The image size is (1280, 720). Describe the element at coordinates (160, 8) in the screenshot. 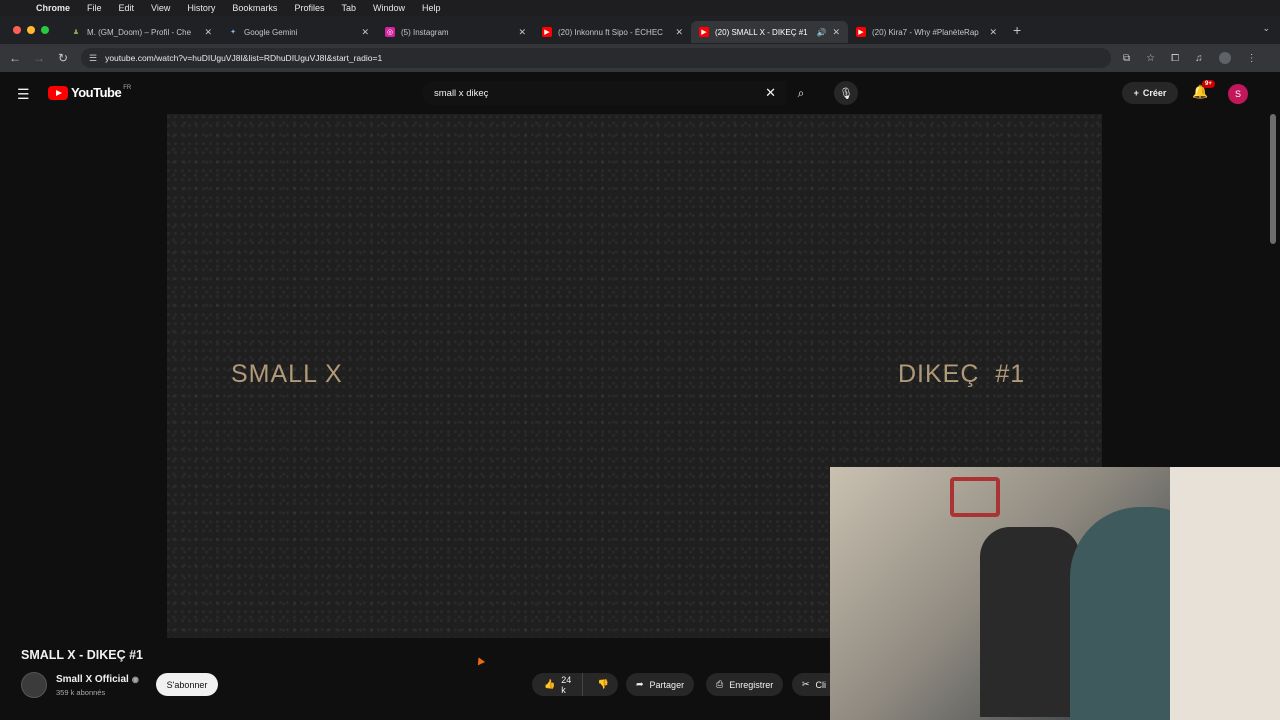

I see `menu-view: View` at that location.